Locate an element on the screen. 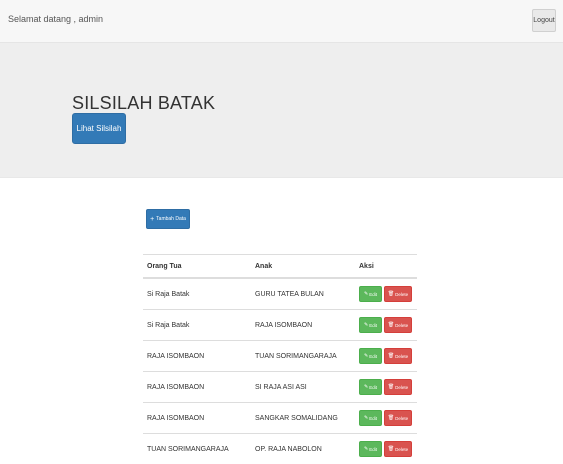  table-row: Si Raja Batak RAJA ISOMBAON ✎Edit🗑Delete is located at coordinates (280, 325).